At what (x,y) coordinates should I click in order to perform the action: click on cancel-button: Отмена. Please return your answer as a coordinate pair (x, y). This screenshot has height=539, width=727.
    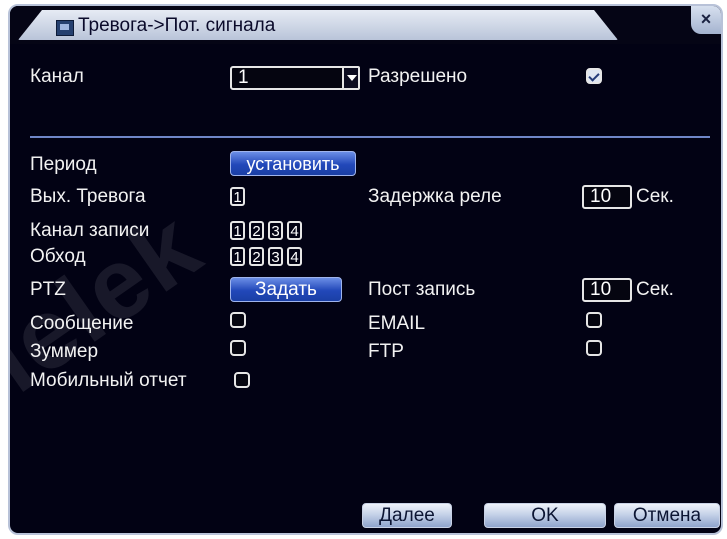
    Looking at the image, I should click on (667, 515).